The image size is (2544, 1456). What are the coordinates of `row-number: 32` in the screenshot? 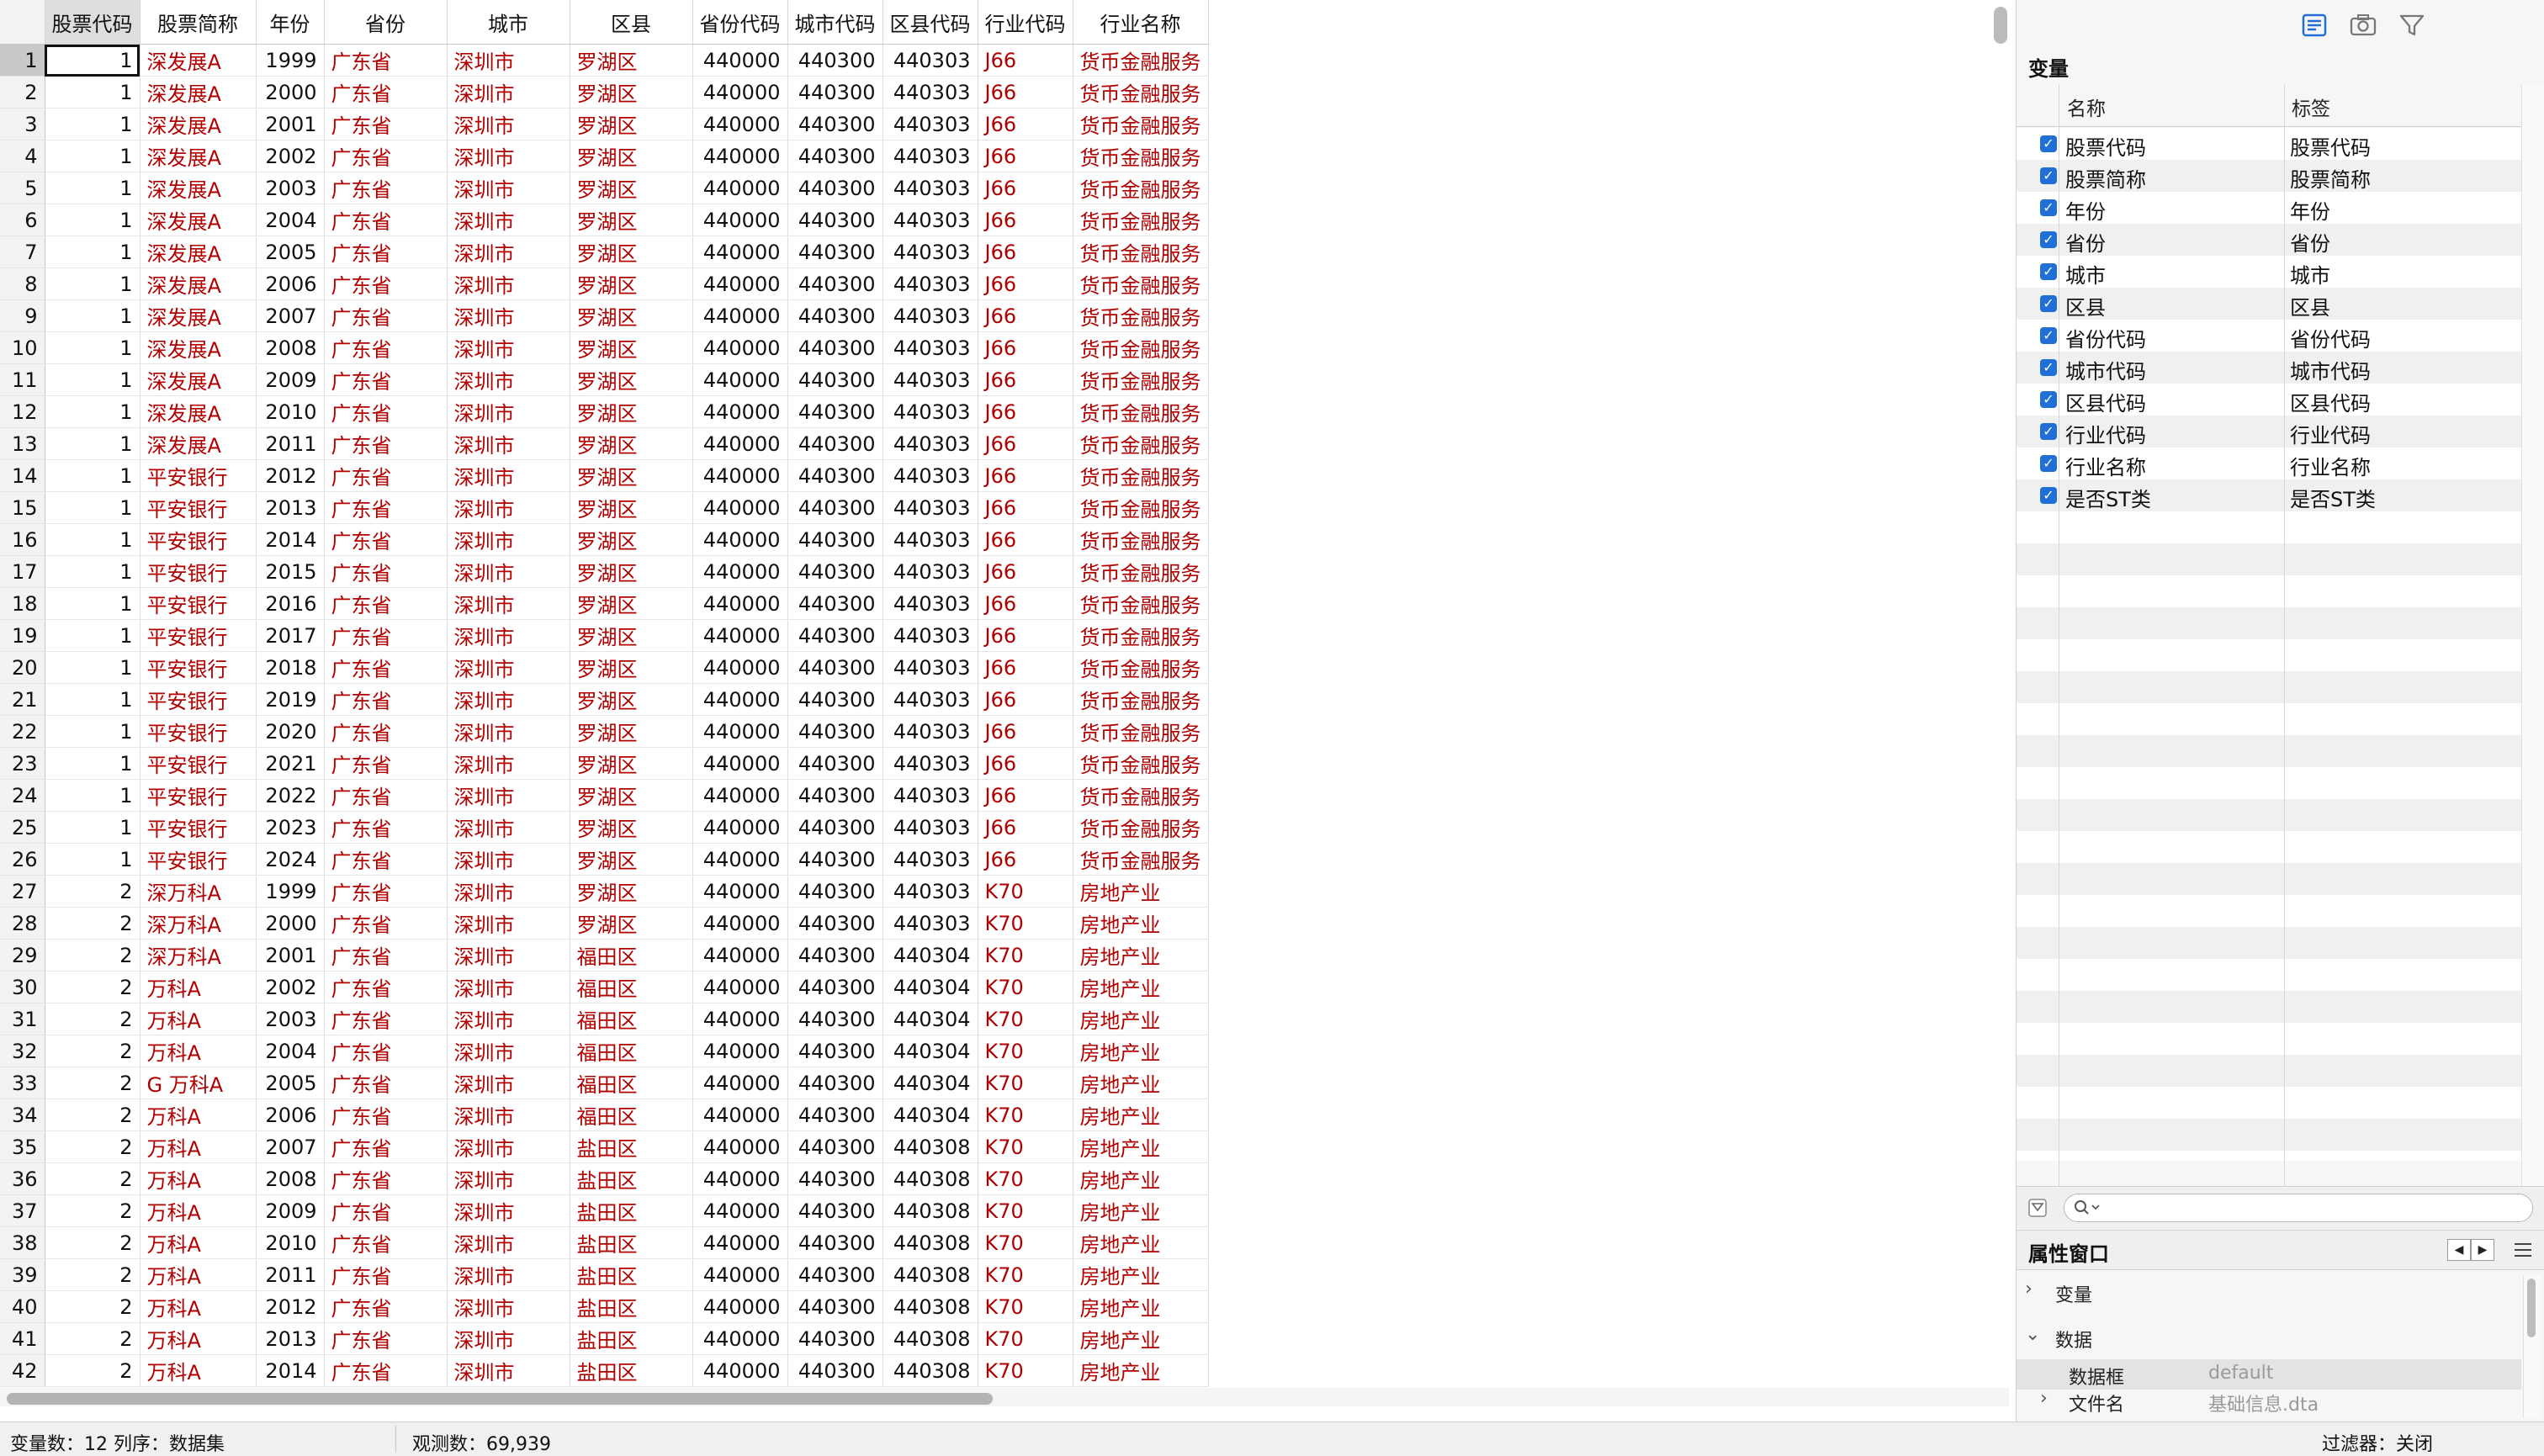 It's located at (22, 1051).